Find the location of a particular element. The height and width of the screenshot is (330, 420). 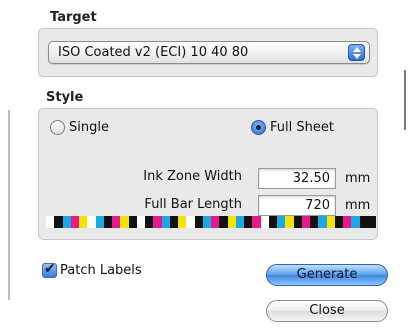

popup-arrows-icon is located at coordinates (356, 52).